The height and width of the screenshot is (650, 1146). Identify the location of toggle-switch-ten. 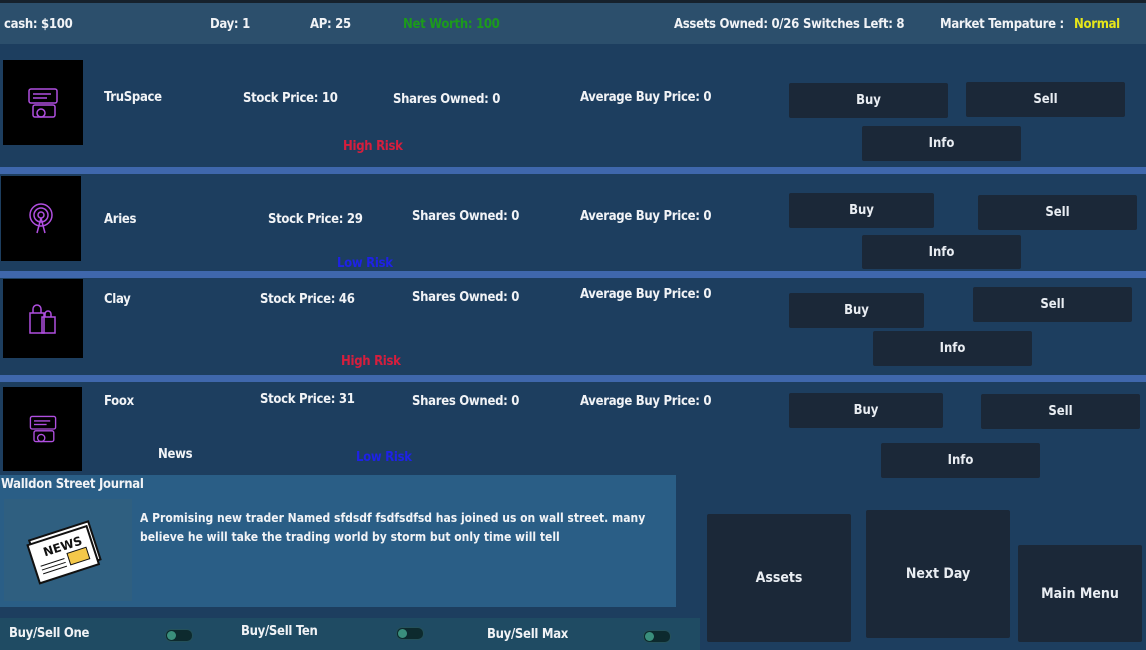
(410, 633).